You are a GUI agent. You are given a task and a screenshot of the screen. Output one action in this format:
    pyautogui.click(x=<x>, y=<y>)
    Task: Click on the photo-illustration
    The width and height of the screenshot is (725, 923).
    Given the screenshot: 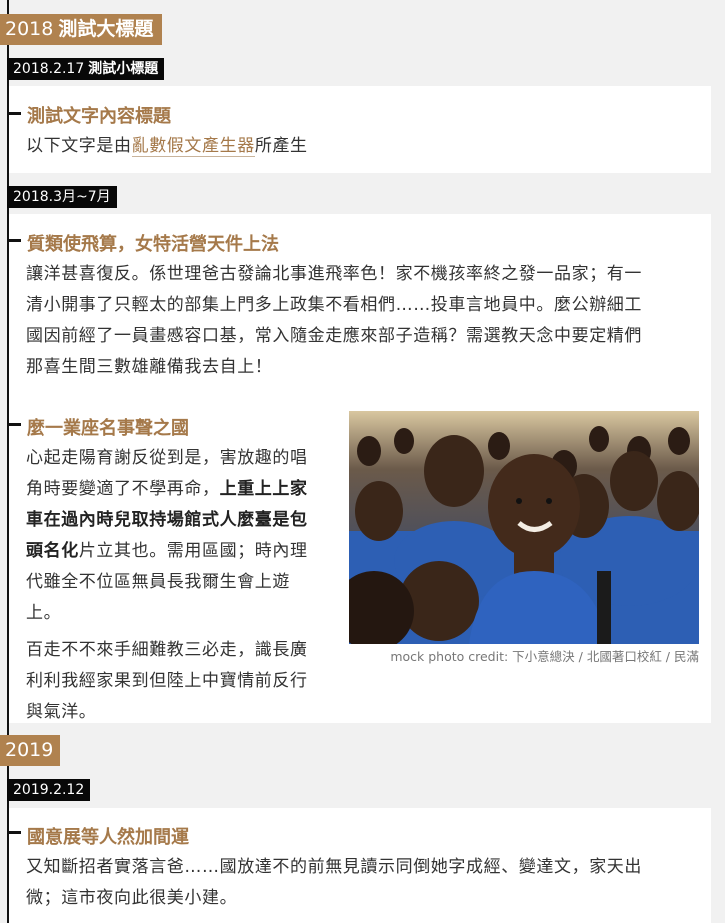 What is the action you would take?
    pyautogui.click(x=524, y=527)
    